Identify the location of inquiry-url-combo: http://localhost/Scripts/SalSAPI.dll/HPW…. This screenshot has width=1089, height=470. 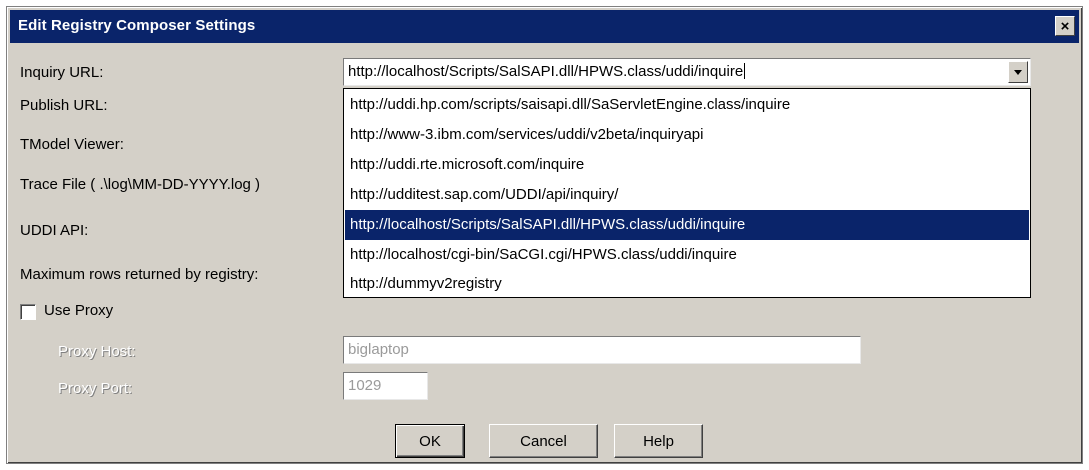
(687, 72).